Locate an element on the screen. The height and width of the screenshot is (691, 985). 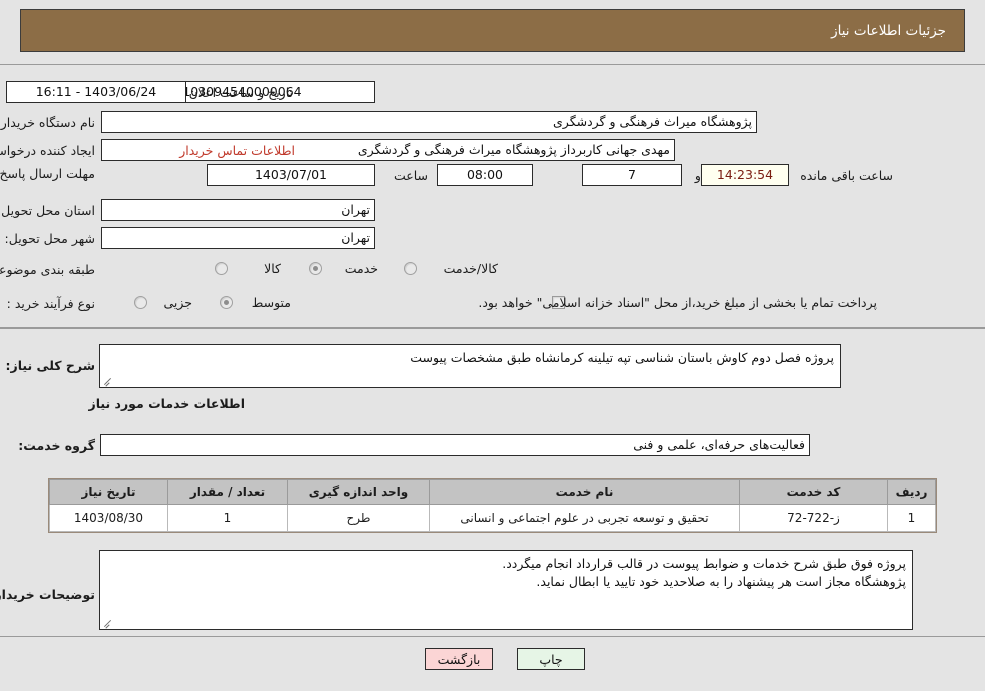
remaining-clock-value: 14:23:54 is located at coordinates (745, 175).